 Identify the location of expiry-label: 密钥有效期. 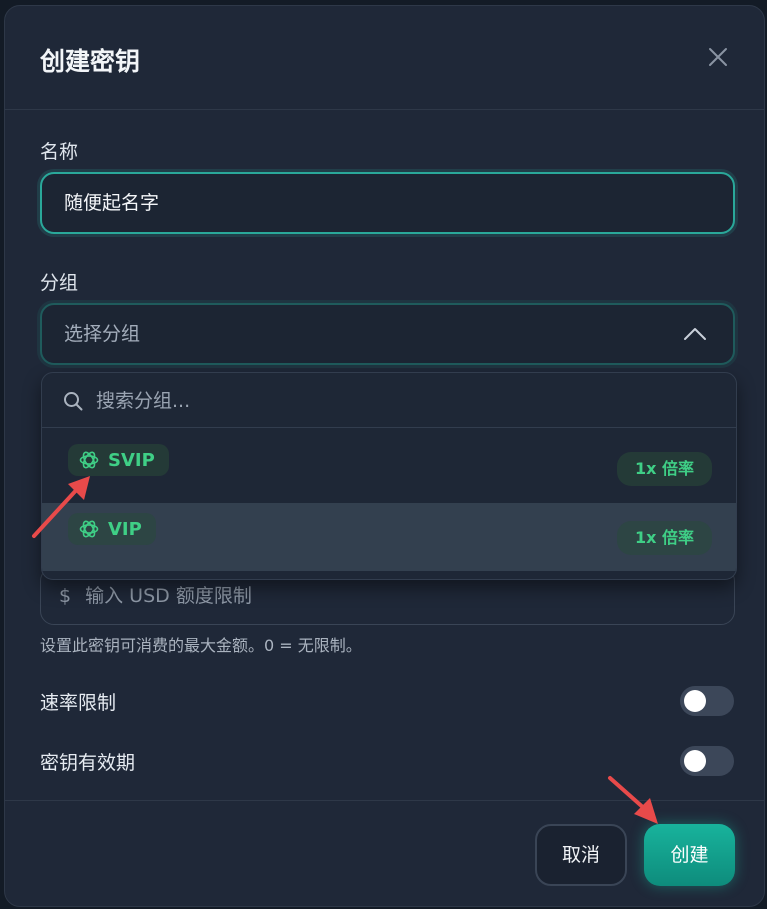
(88, 763).